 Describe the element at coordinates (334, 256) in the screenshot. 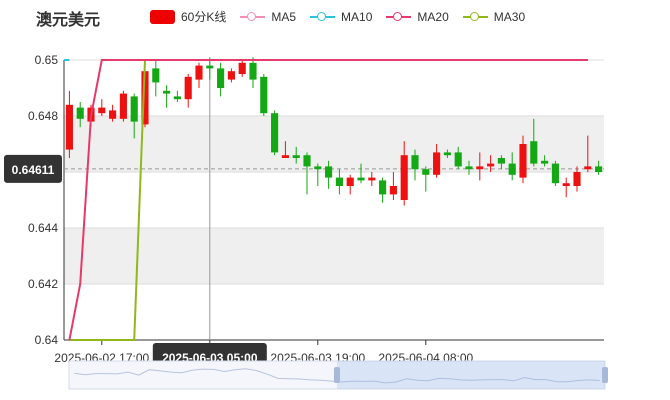

I see `grid-band` at that location.